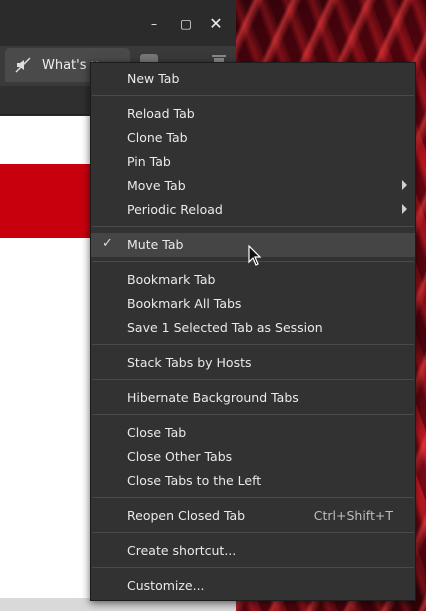  What do you see at coordinates (253, 114) in the screenshot?
I see `menu-item-reload-tab: Reload Tab` at bounding box center [253, 114].